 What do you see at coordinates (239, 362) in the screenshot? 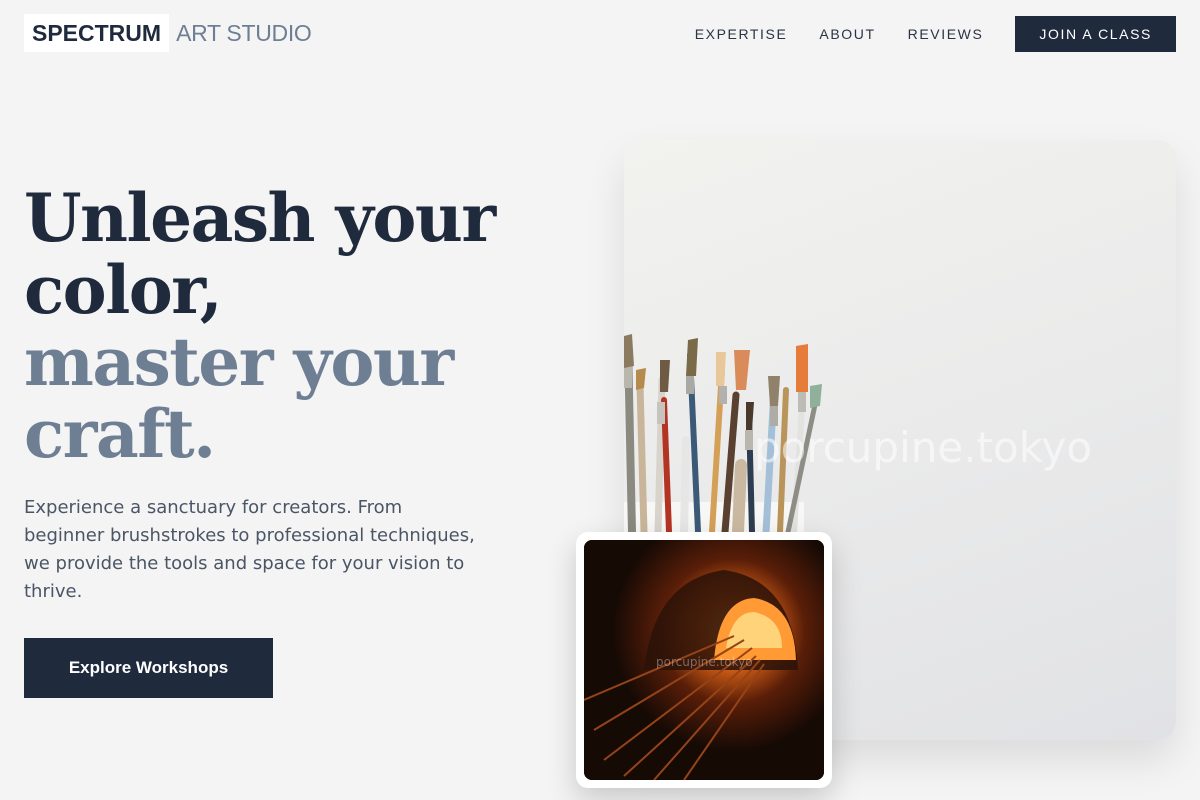
I see `hero-title-line-3: master your` at bounding box center [239, 362].